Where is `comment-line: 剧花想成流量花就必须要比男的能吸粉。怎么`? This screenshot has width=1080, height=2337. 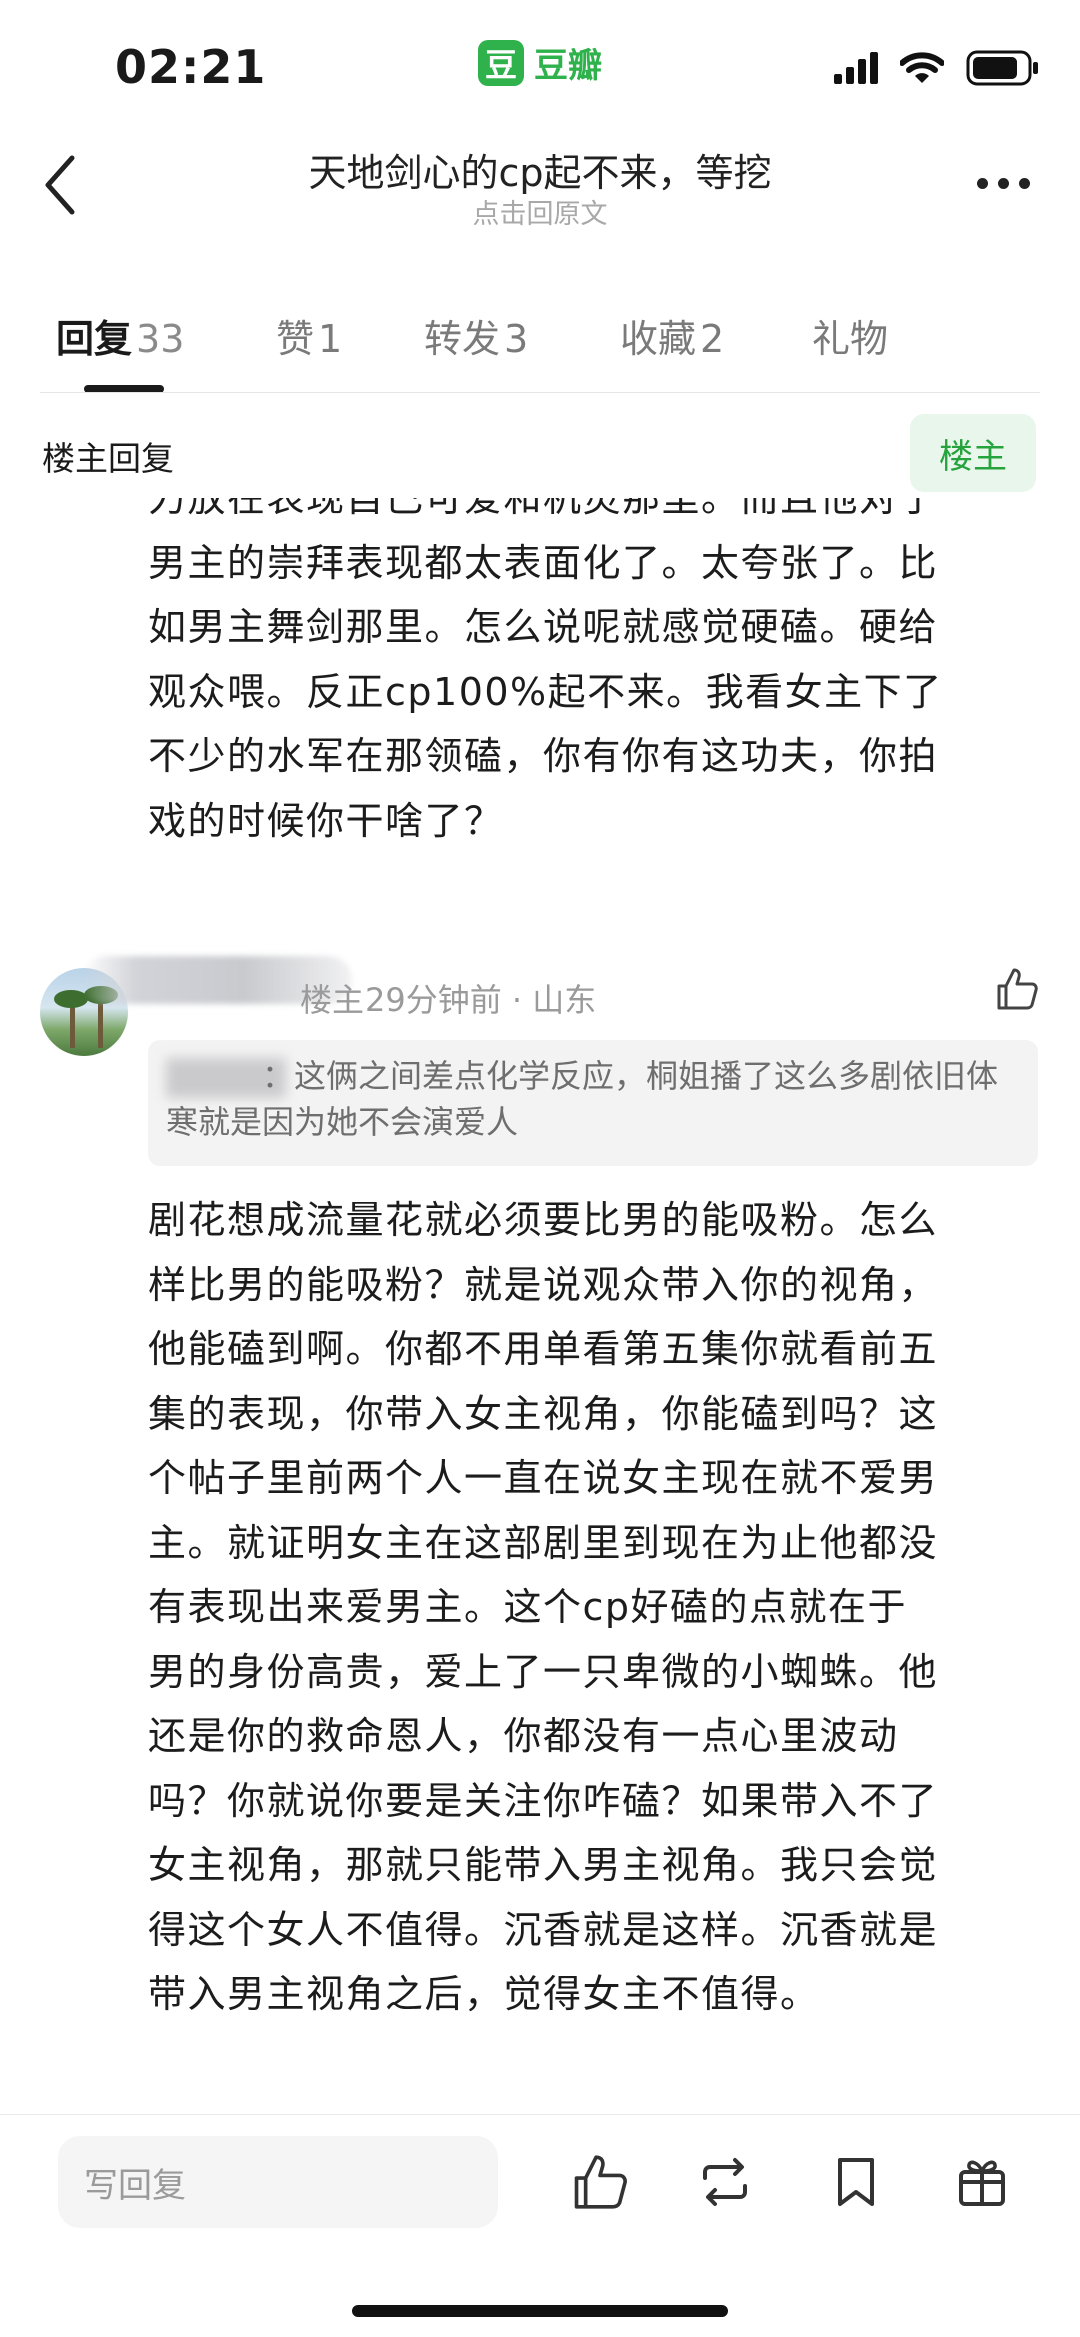 comment-line: 剧花想成流量花就必须要比男的能吸粉。怎么 is located at coordinates (543, 1220).